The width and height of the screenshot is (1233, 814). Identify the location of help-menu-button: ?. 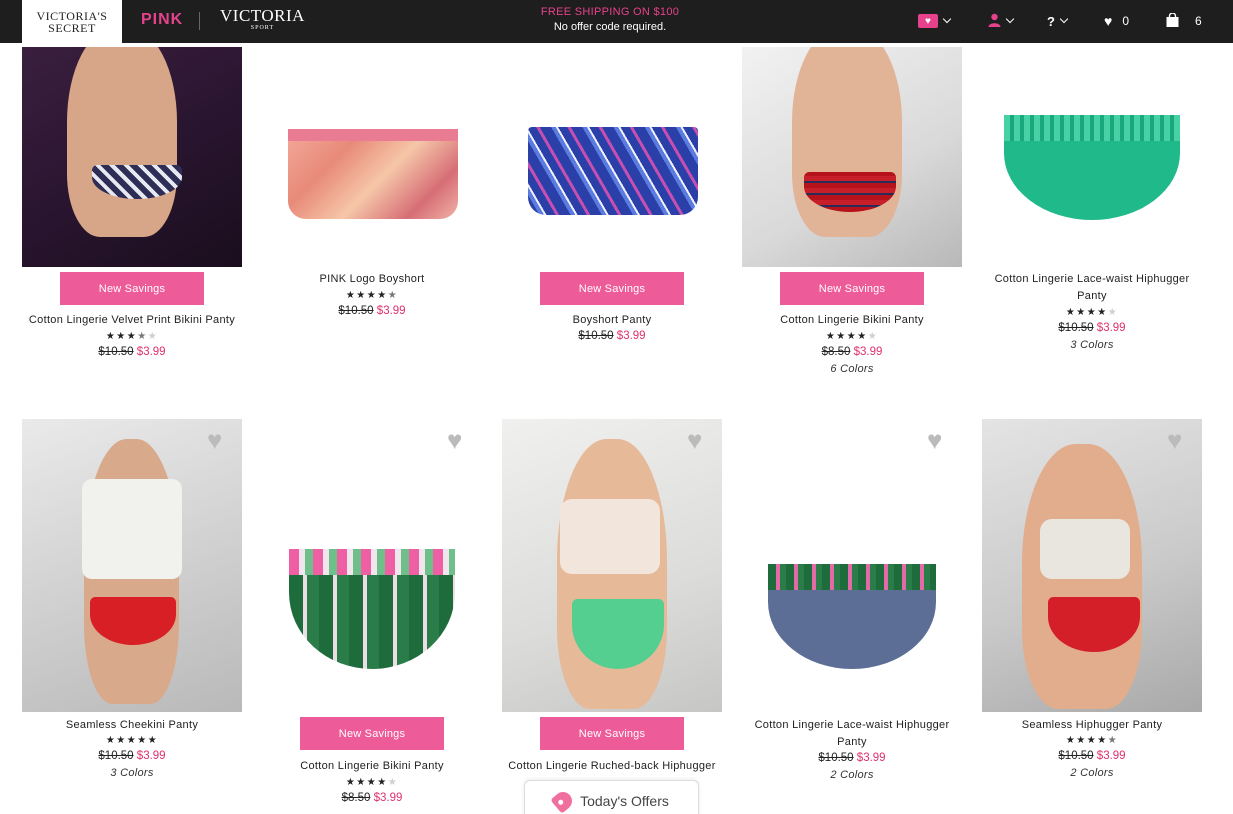
(1058, 21).